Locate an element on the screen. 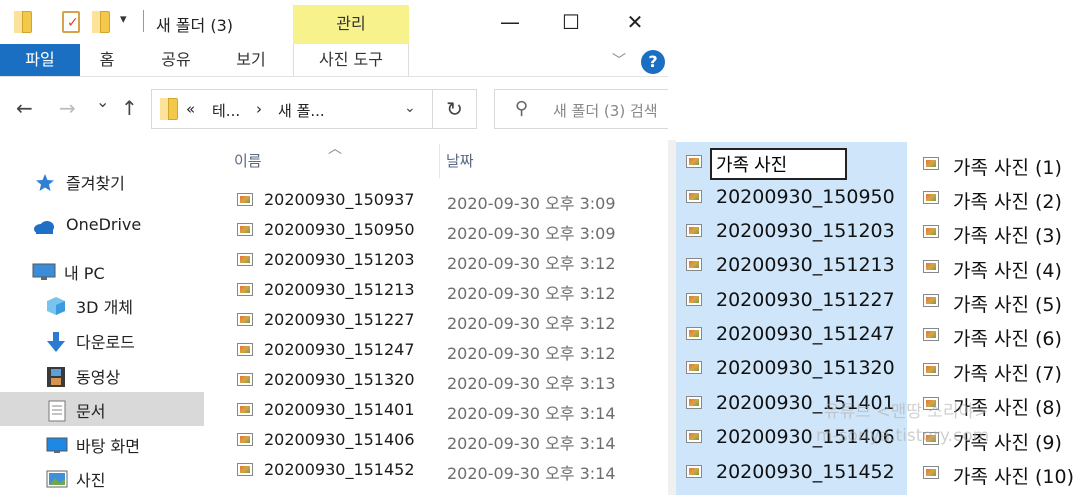 The height and width of the screenshot is (495, 1087). quick-access-dropdown: ▾ is located at coordinates (123, 19).